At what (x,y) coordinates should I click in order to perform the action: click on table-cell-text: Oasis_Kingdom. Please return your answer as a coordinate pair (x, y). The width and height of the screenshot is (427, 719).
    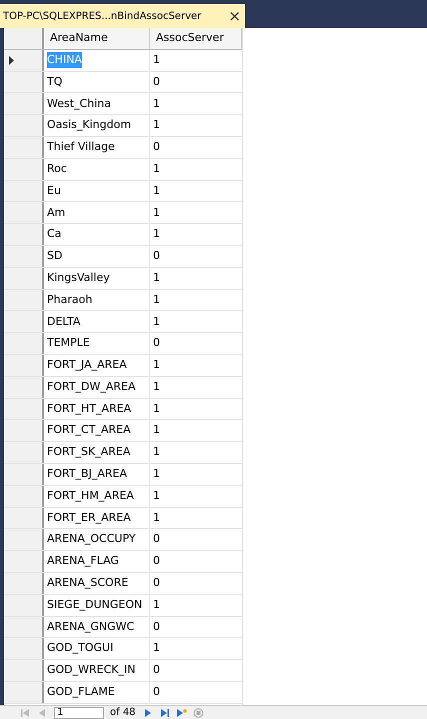
    Looking at the image, I should click on (89, 125).